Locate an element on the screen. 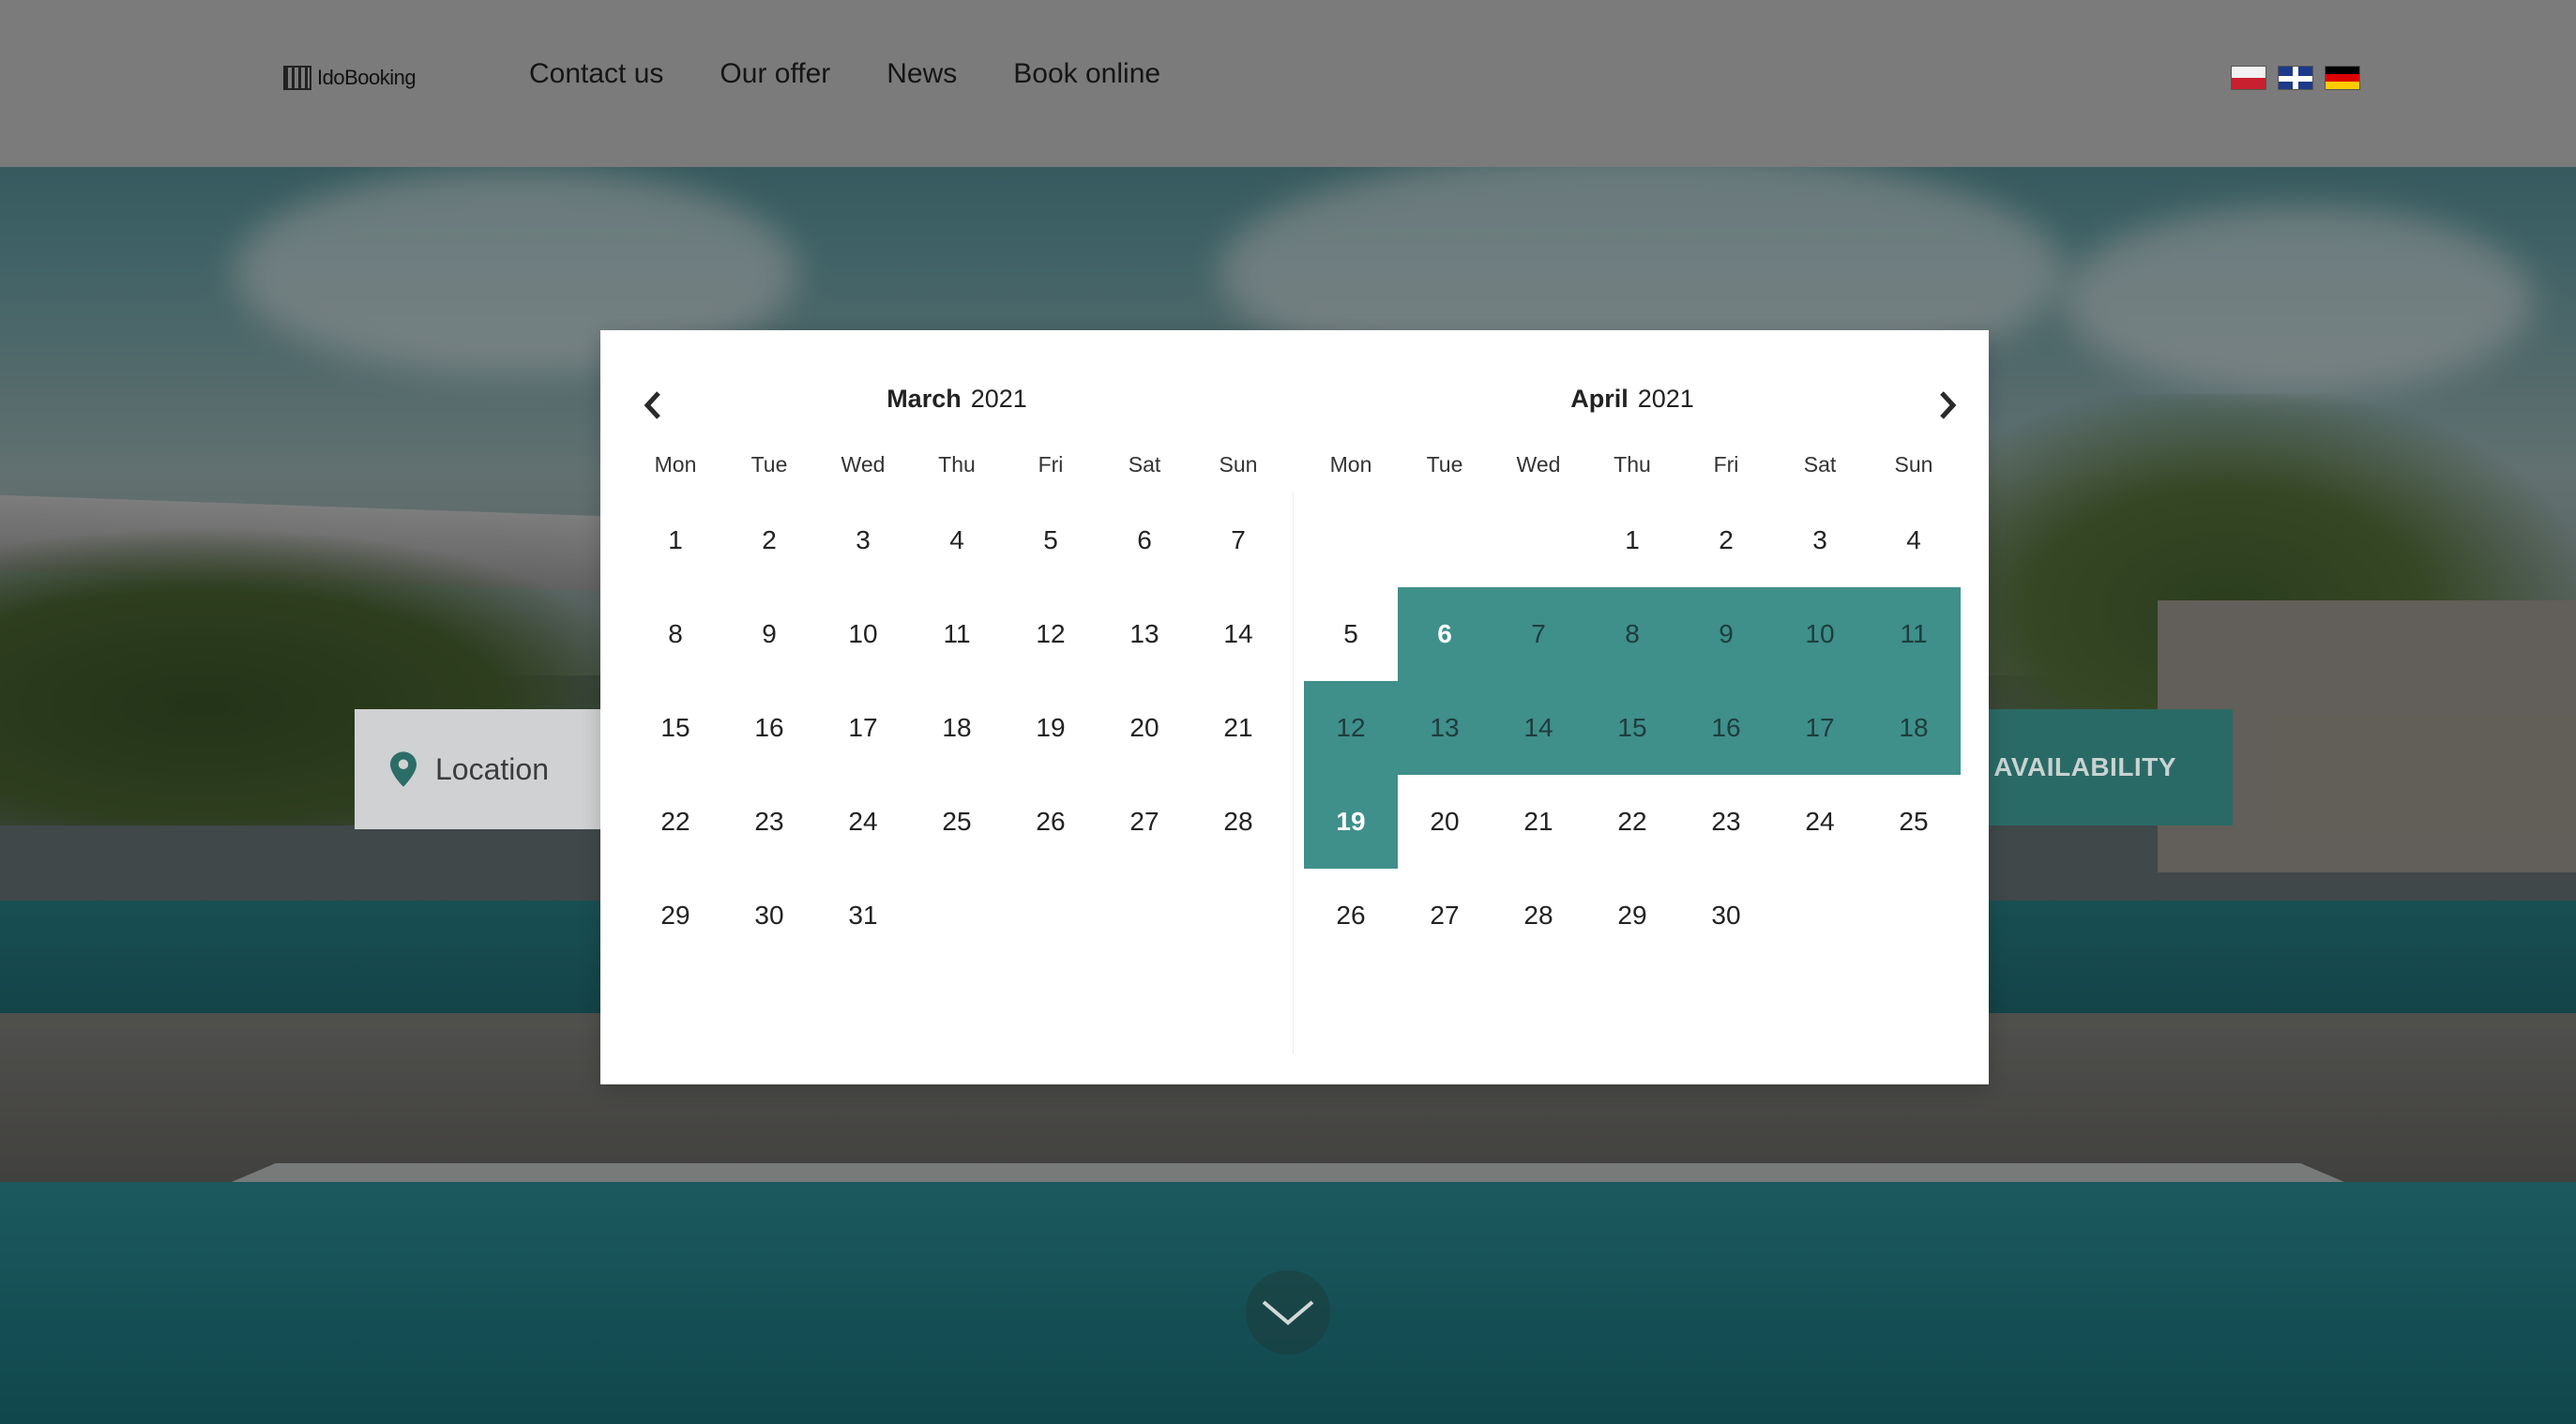 The height and width of the screenshot is (1424, 2576). scroll-down-button is located at coordinates (1288, 1312).